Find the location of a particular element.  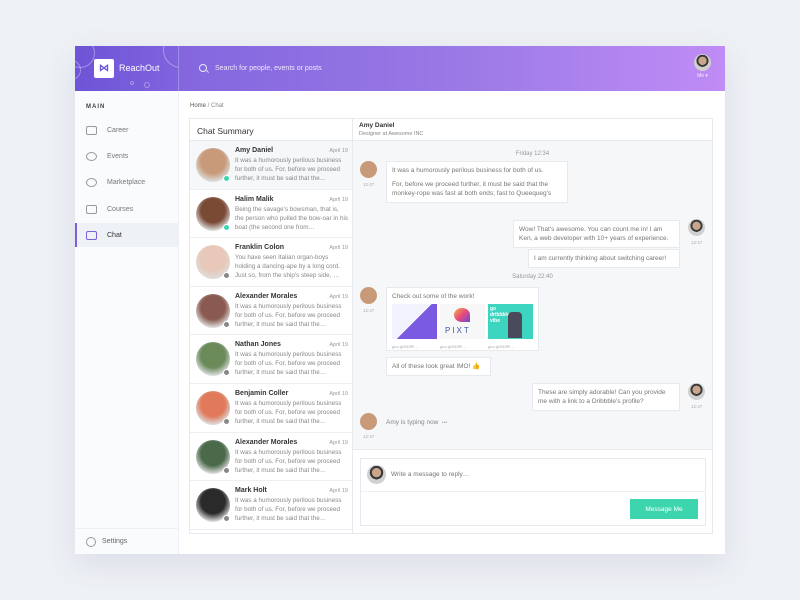

search-bar: Search for people, events or posts is located at coordinates (260, 68).